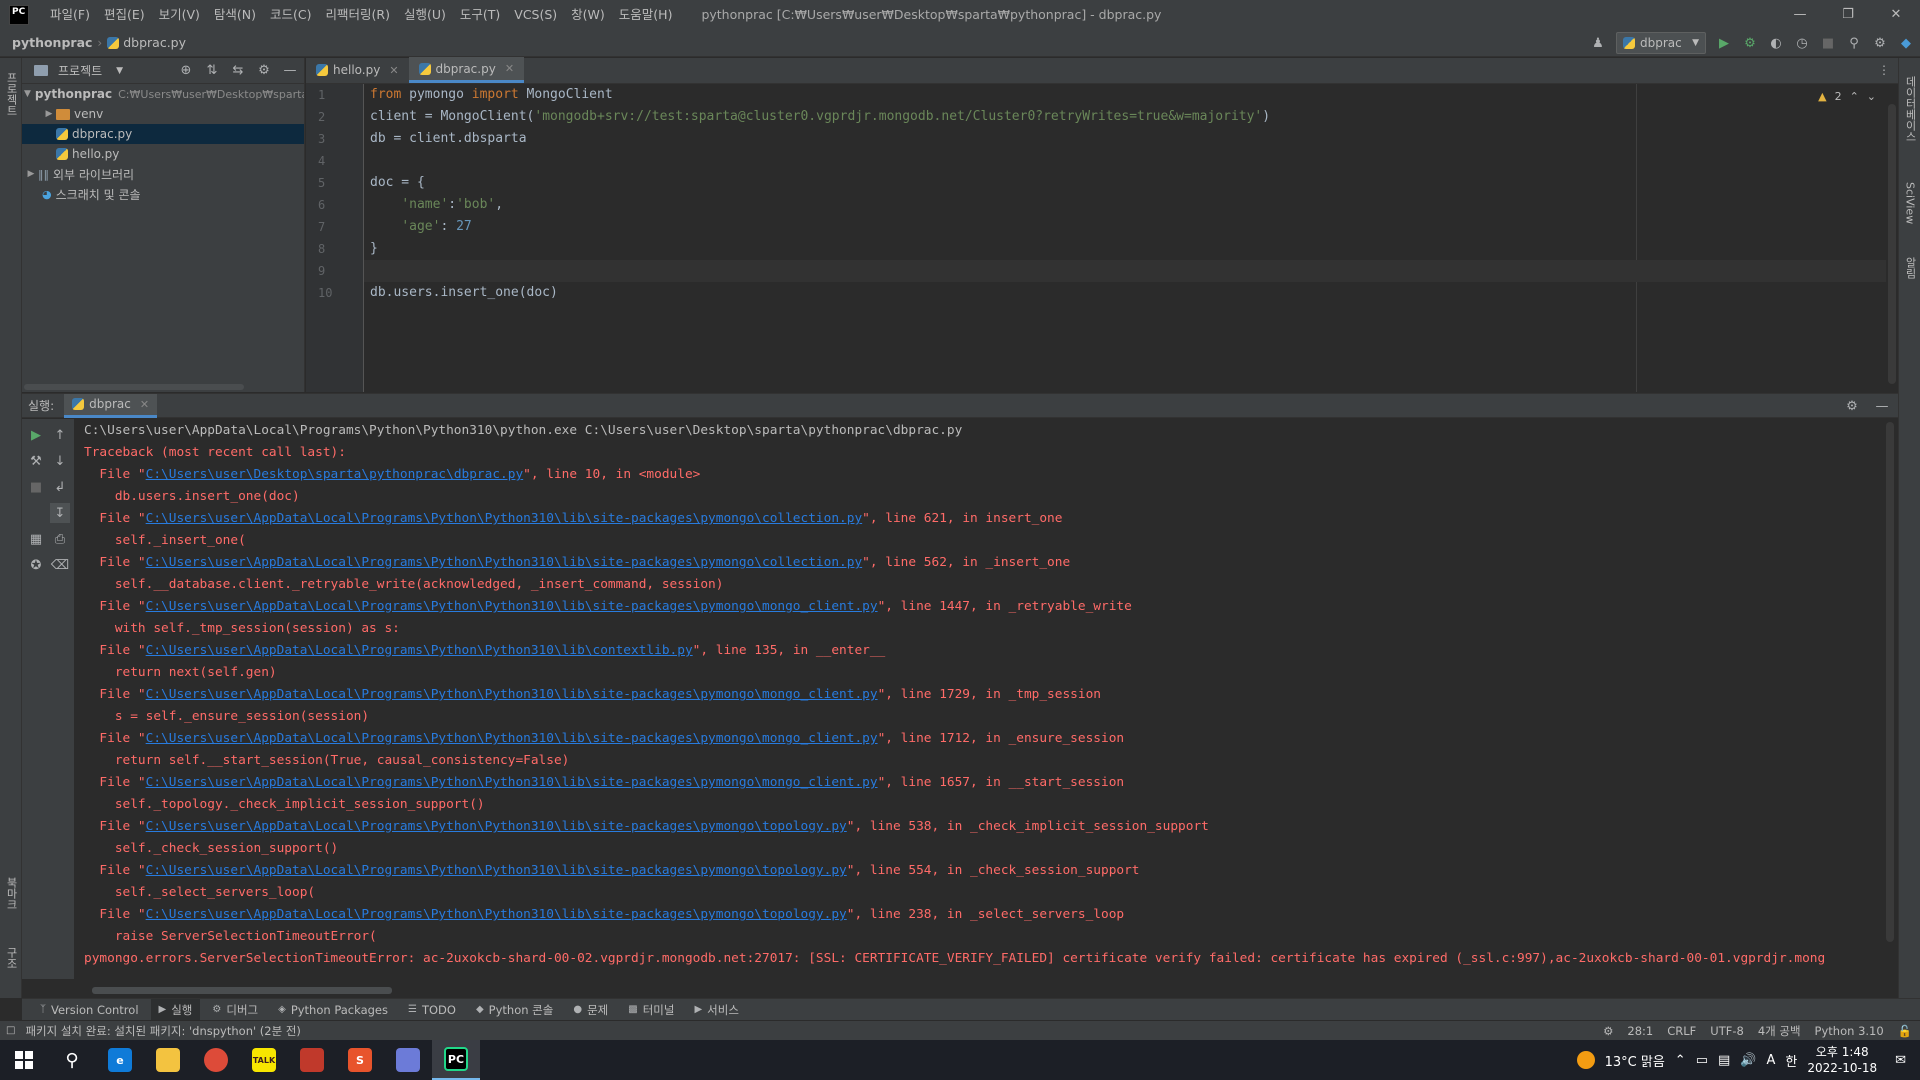  What do you see at coordinates (1849, 1031) in the screenshot?
I see `python-interpreter: Python 3.10` at bounding box center [1849, 1031].